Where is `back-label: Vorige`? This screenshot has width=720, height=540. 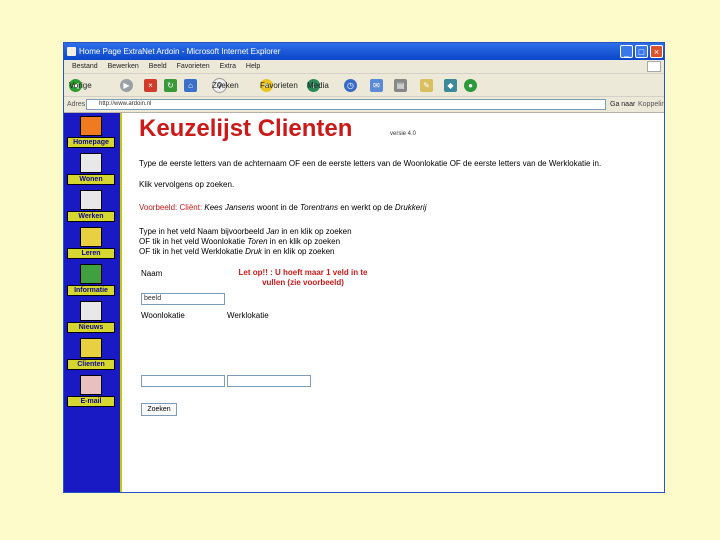
back-label: Vorige is located at coordinates (80, 85).